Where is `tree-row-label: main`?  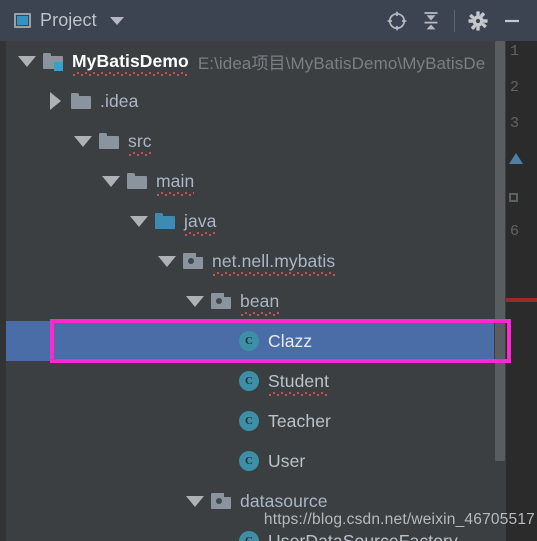
tree-row-label: main is located at coordinates (175, 183).